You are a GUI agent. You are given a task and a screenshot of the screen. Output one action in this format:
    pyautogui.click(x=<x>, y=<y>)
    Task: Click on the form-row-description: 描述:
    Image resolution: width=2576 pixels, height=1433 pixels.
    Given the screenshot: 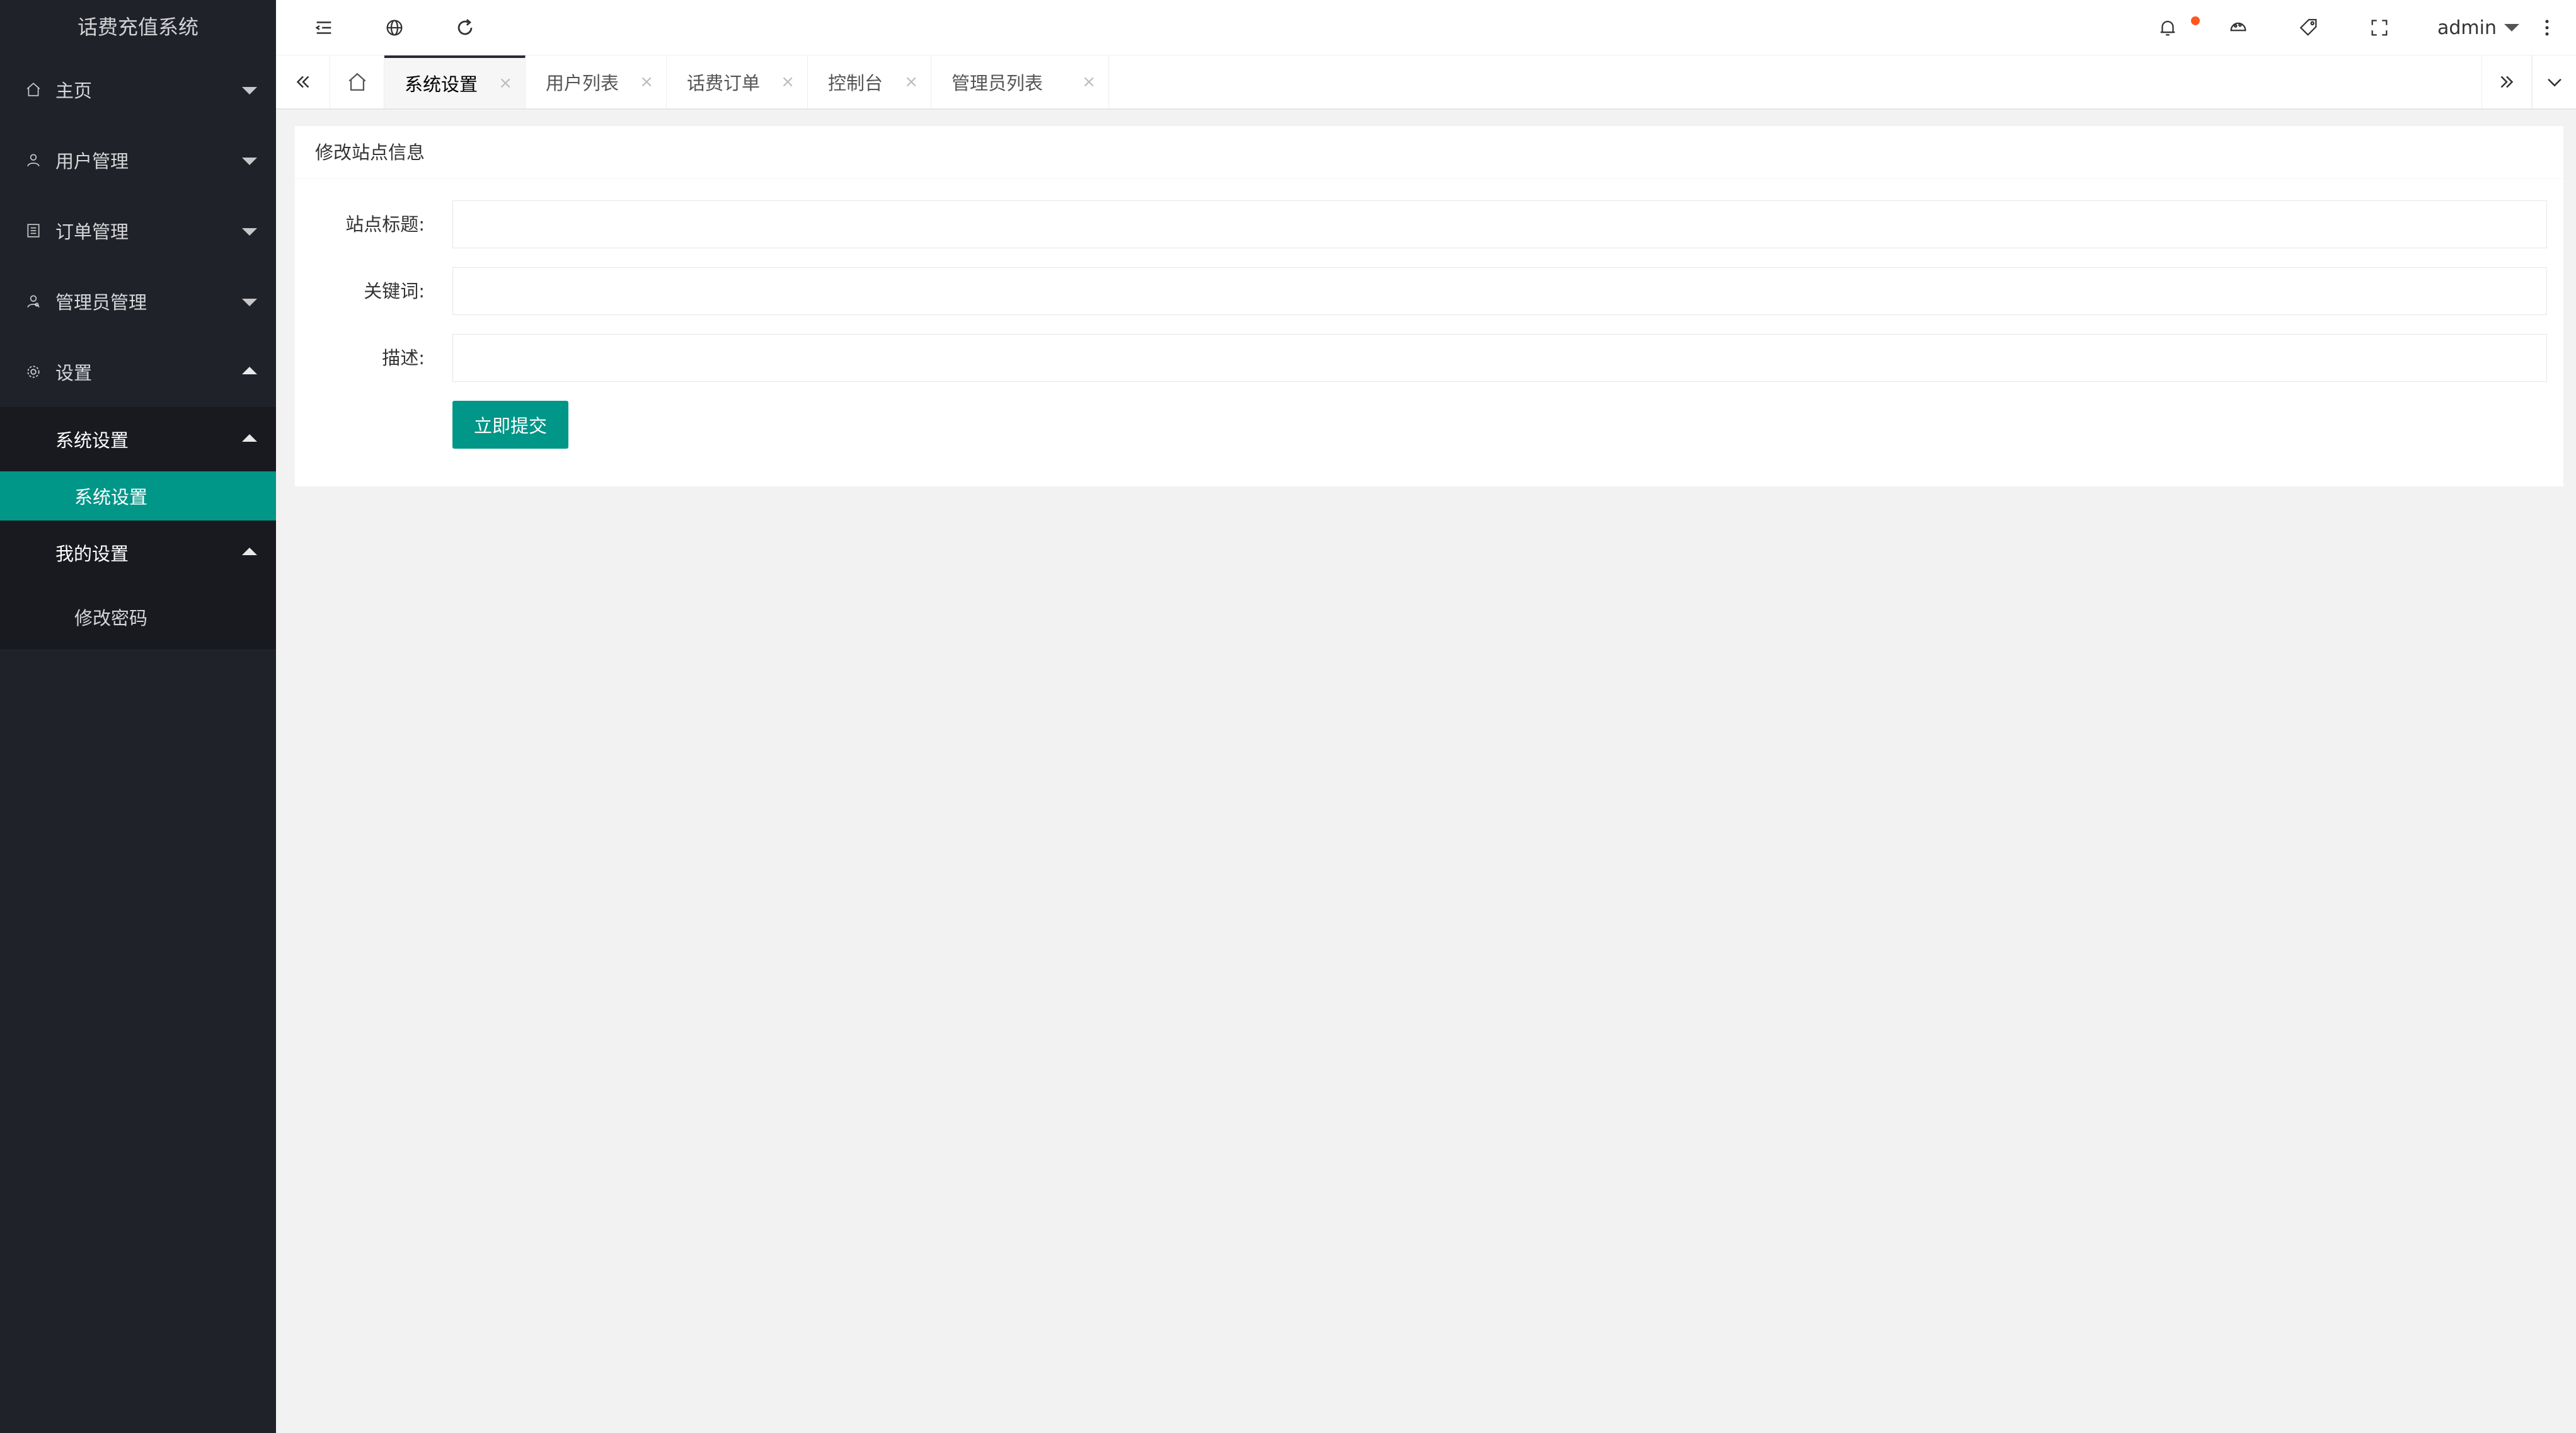 What is the action you would take?
    pyautogui.click(x=1429, y=358)
    